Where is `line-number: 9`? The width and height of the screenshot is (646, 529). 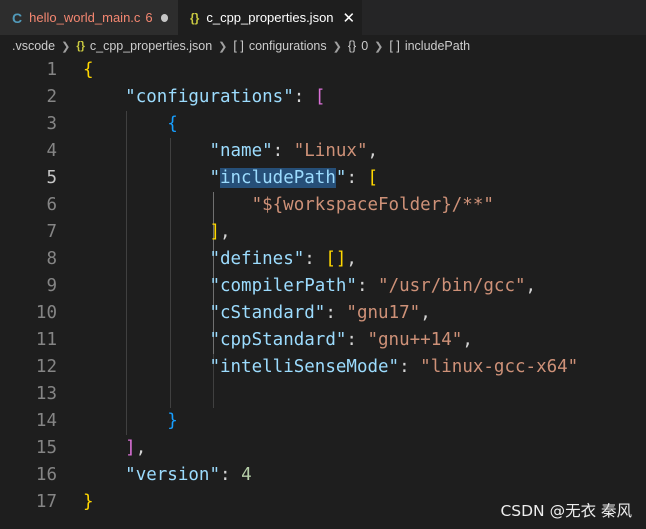
line-number: 9 is located at coordinates (51, 286).